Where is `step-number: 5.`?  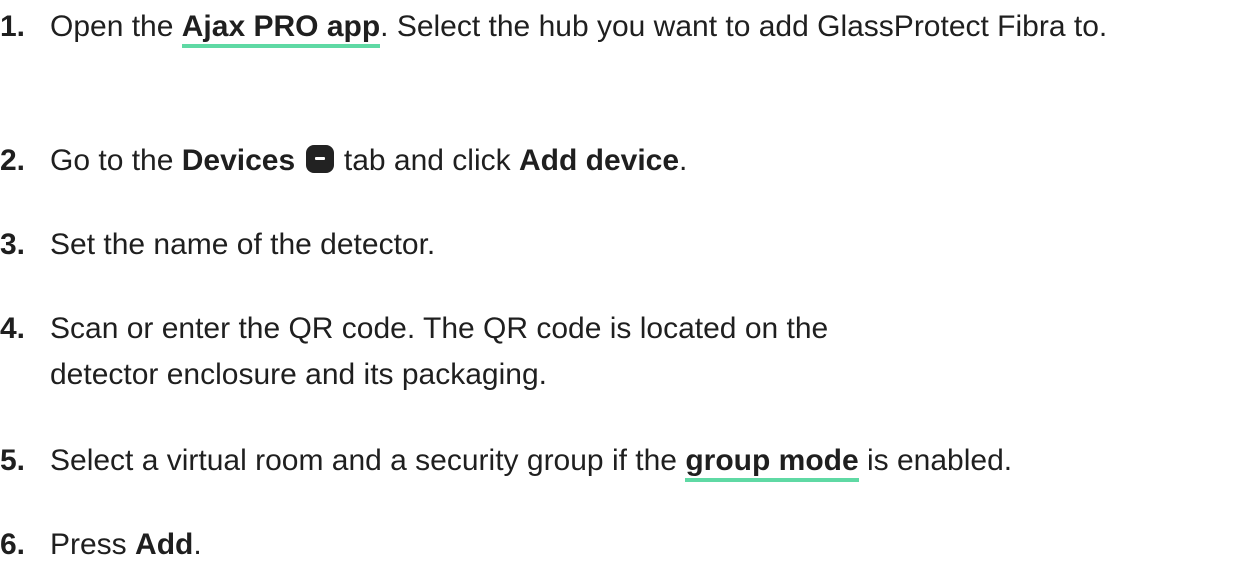 step-number: 5. is located at coordinates (13, 460).